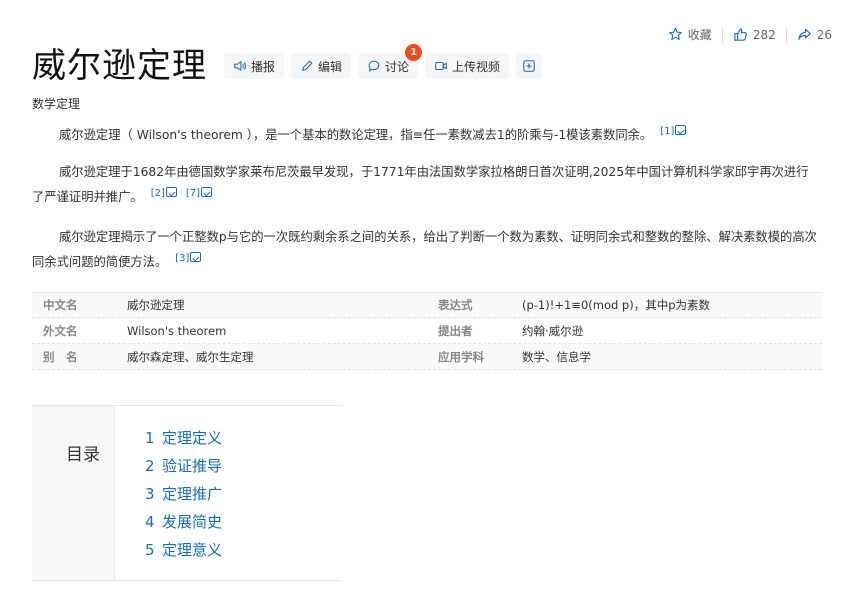 Image resolution: width=846 pixels, height=615 pixels. I want to click on info-row: 外文名 Wilson's theorem 提出者 约翰·威尔逊, so click(427, 331).